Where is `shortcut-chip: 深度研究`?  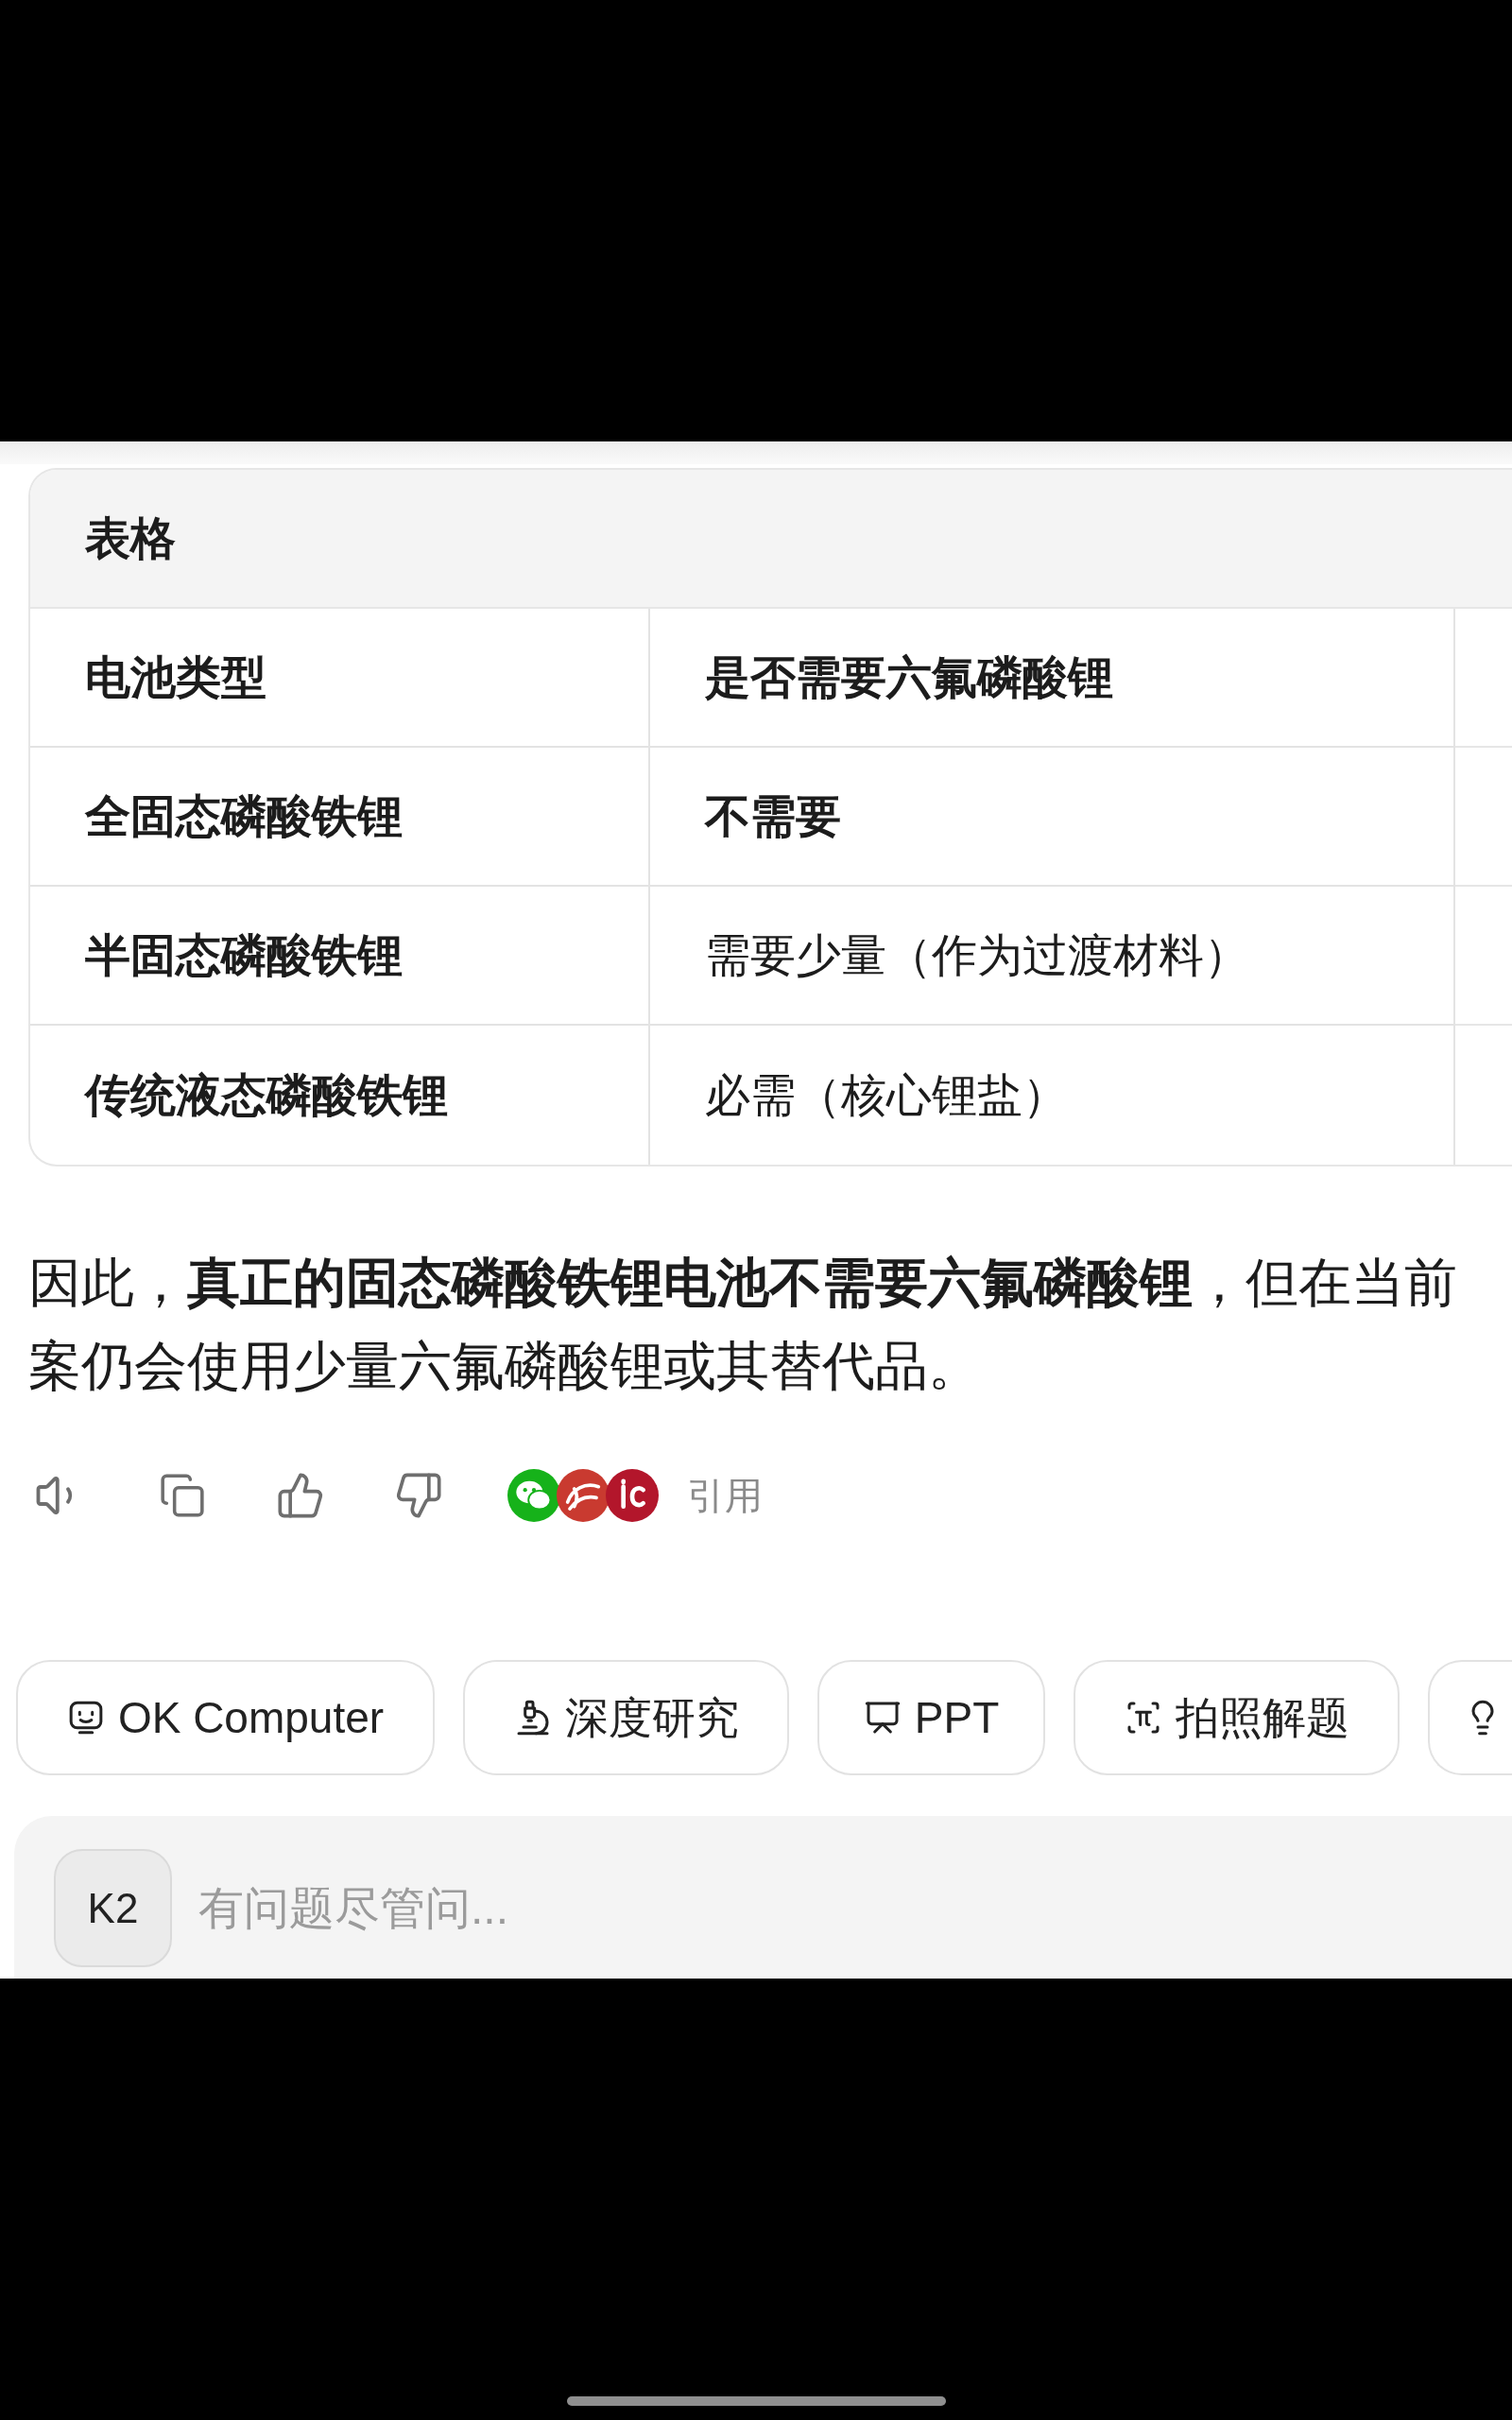
shortcut-chip: 深度研究 is located at coordinates (626, 1717).